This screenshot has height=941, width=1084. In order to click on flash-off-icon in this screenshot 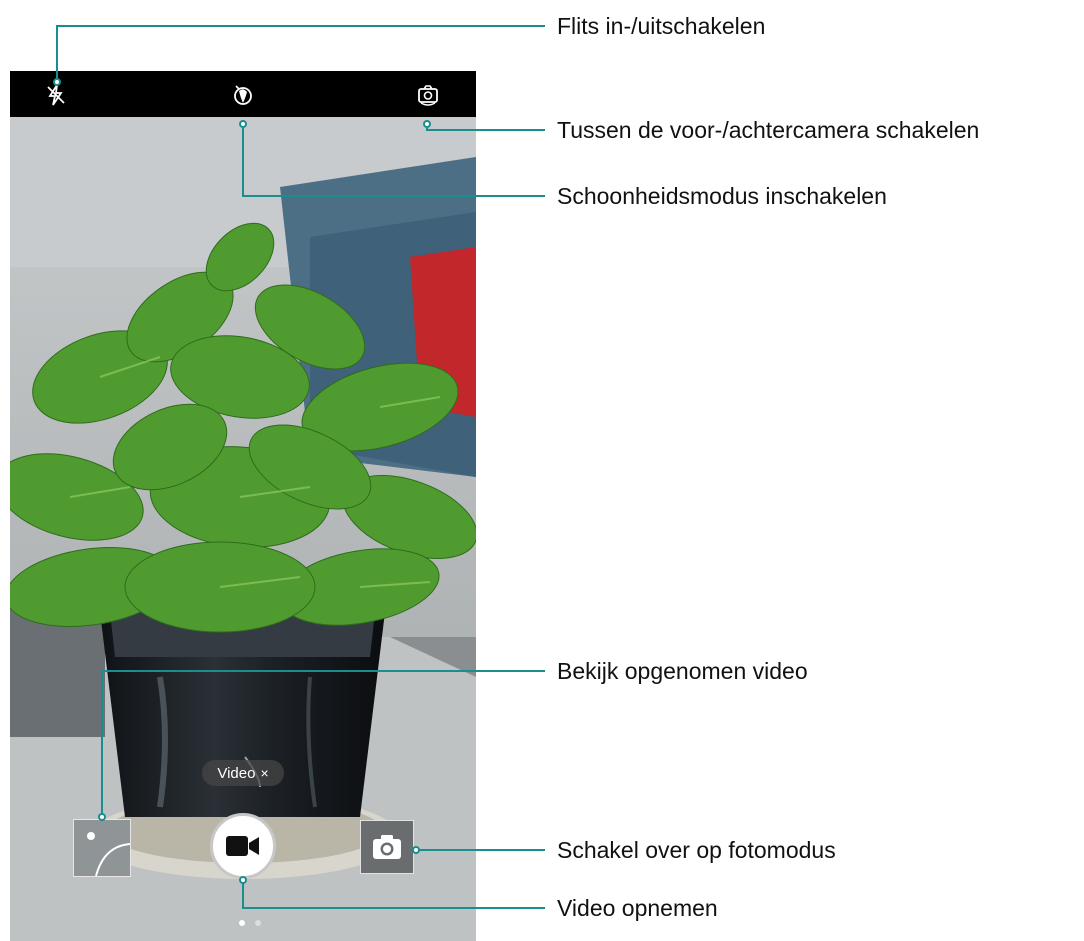, I will do `click(56, 95)`.